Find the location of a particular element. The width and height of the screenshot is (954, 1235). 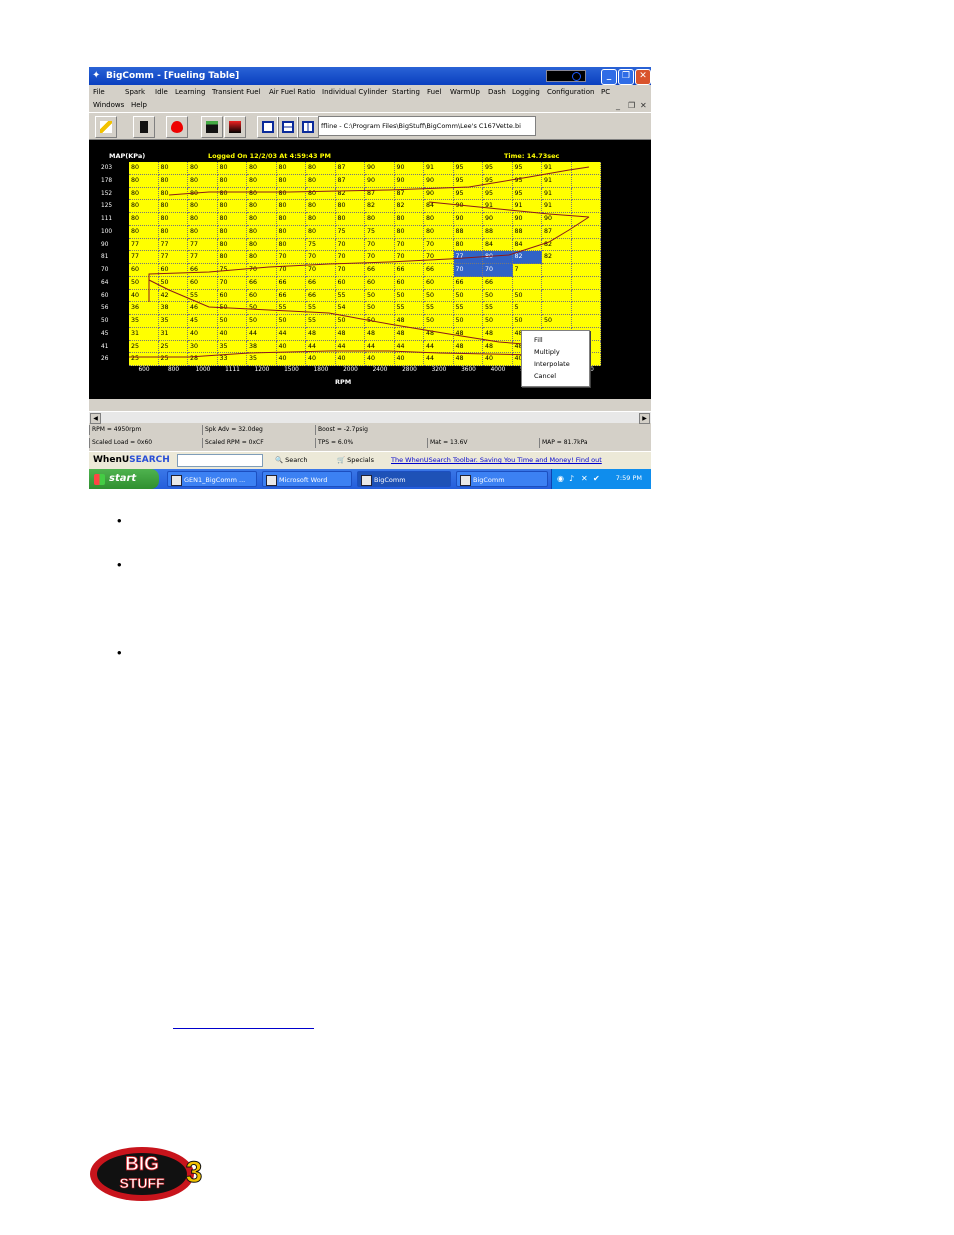

context-fill: Fill is located at coordinates (538, 340).